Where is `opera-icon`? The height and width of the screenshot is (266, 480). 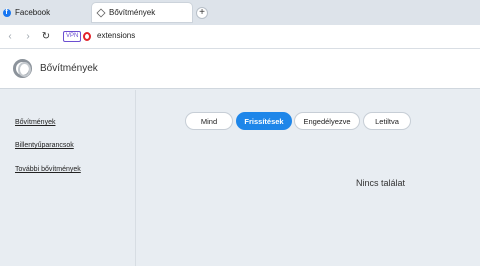 opera-icon is located at coordinates (87, 36).